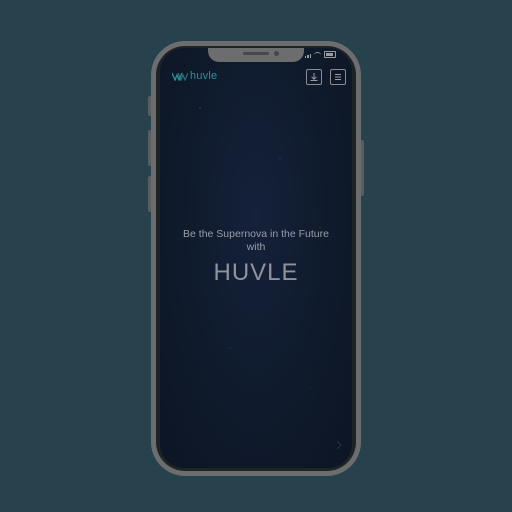 The image size is (512, 512). I want to click on menu-button, so click(338, 77).